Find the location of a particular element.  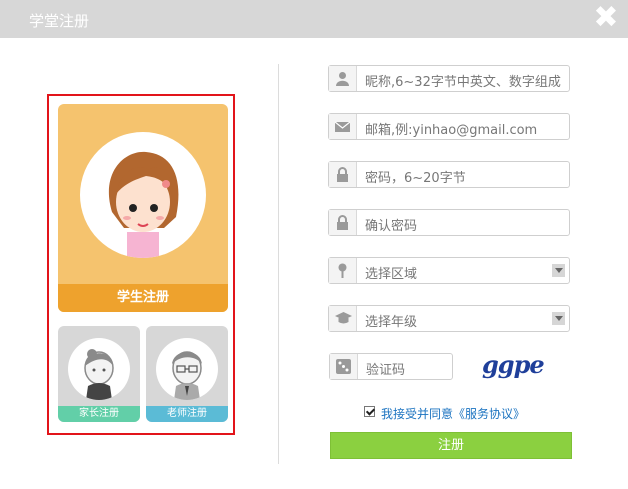

agree-checkbox is located at coordinates (369, 411).